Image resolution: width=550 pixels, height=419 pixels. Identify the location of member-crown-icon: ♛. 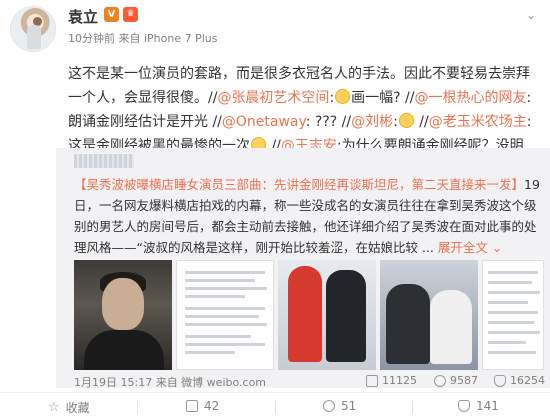
(130, 14).